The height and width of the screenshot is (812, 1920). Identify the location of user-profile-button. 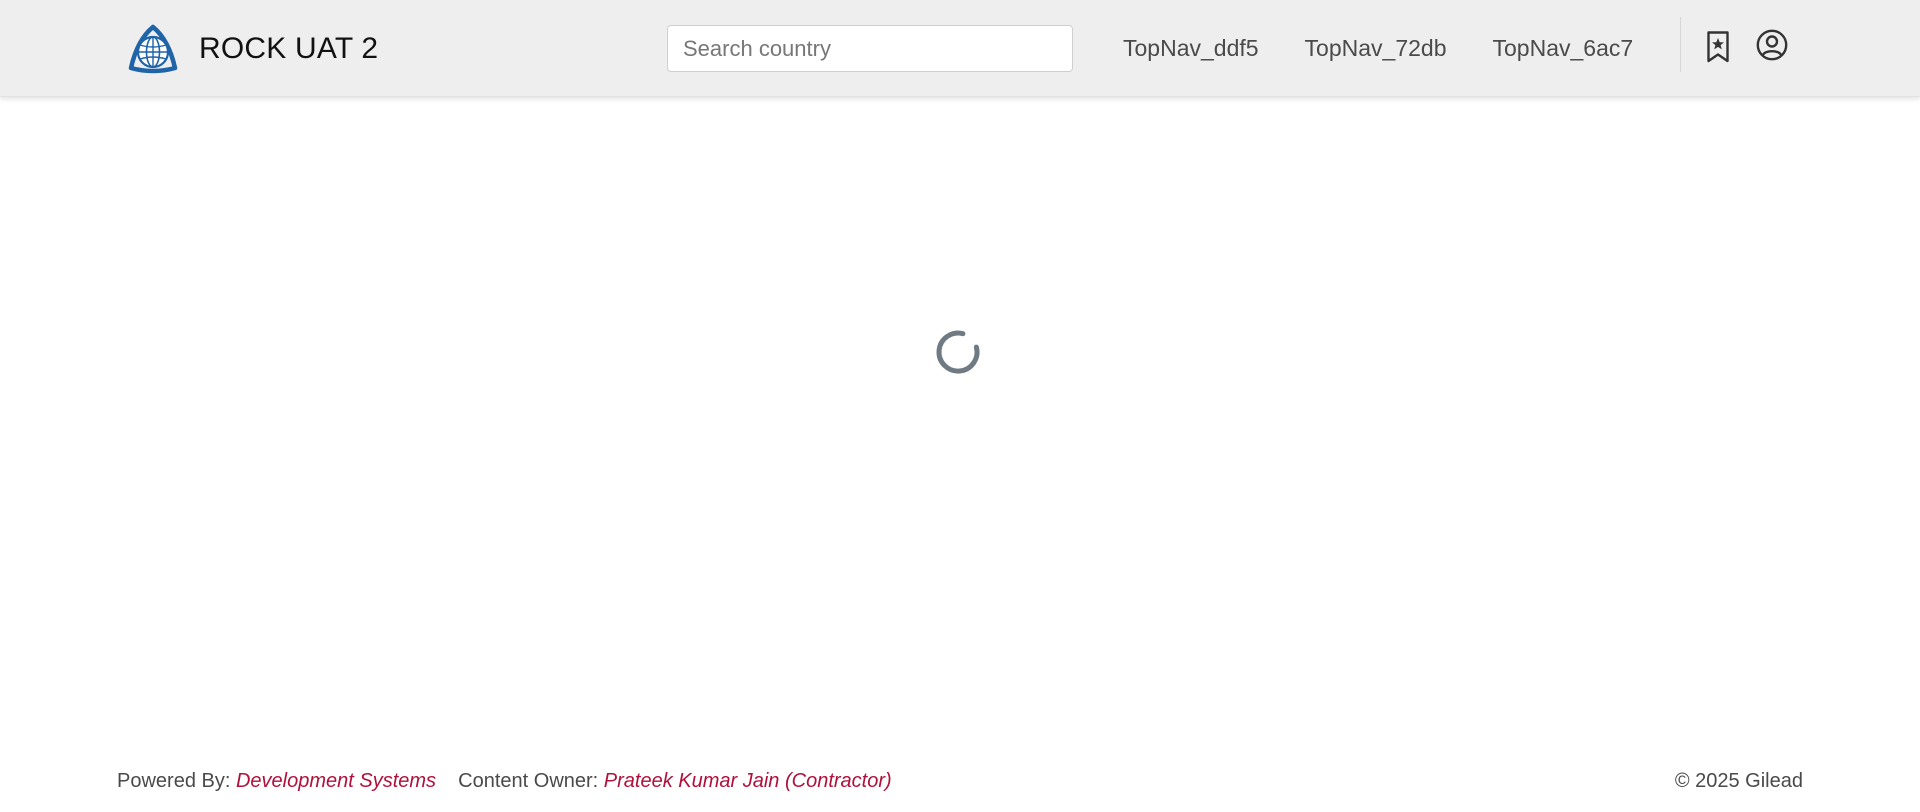
(1772, 45).